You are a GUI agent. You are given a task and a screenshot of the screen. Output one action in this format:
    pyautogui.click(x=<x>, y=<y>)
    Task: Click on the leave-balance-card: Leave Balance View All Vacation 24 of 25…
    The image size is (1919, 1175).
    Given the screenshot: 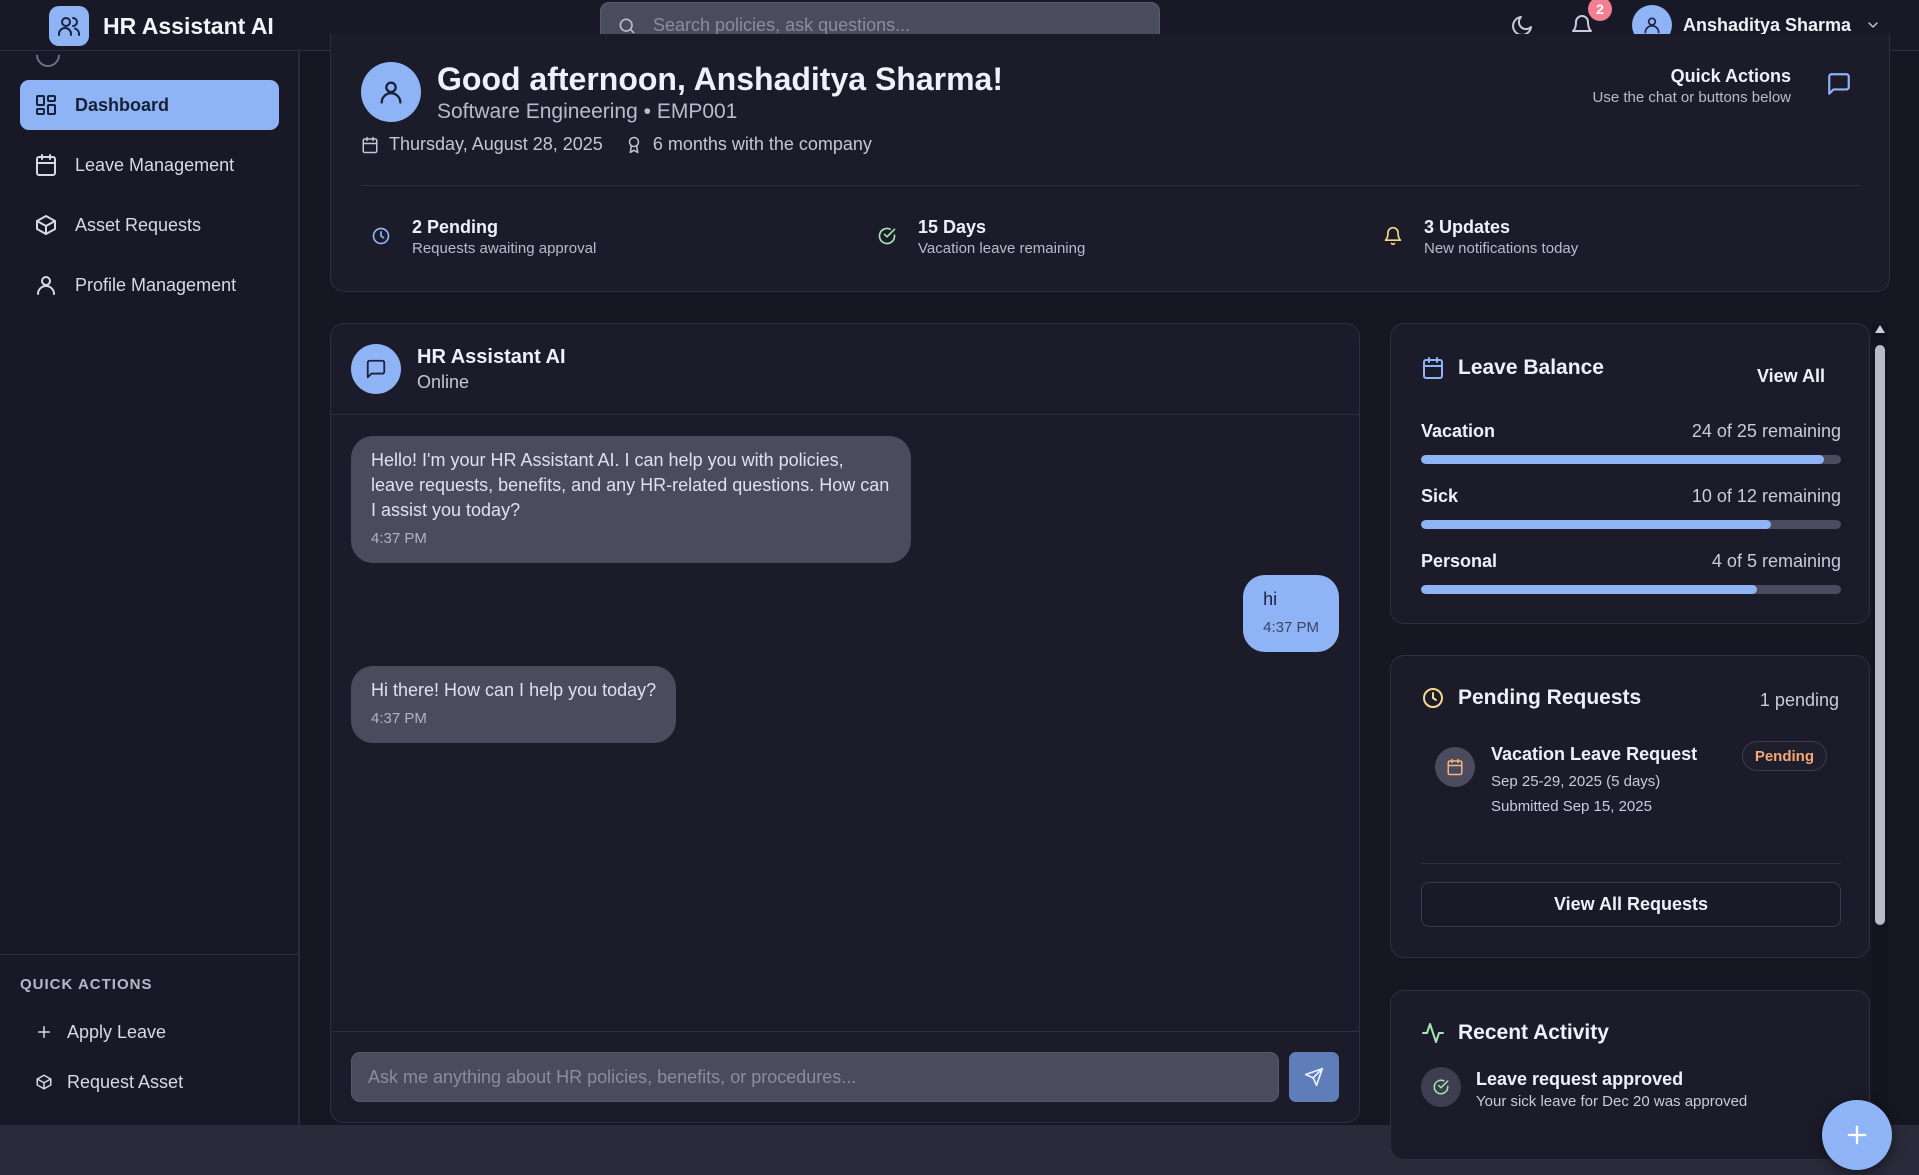 What is the action you would take?
    pyautogui.click(x=1630, y=473)
    